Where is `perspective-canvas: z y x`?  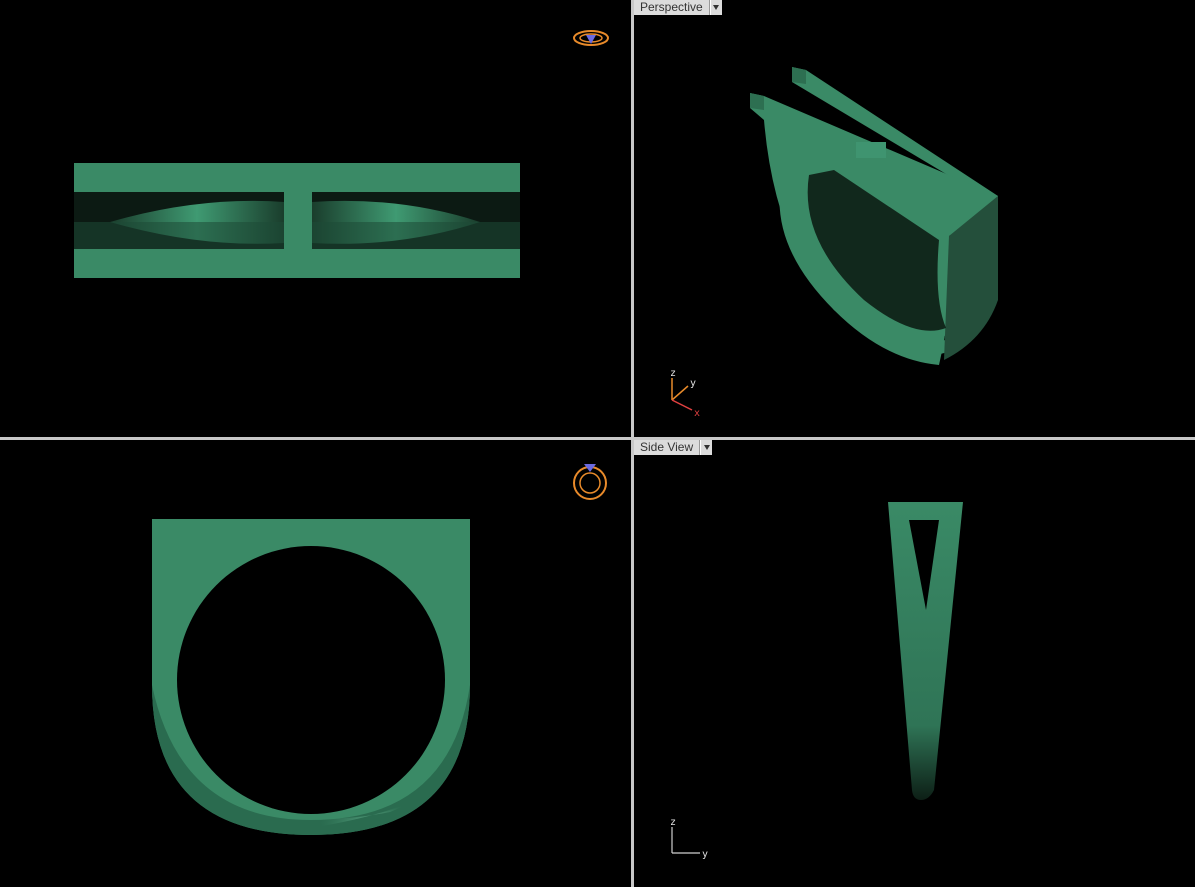 perspective-canvas: z y x is located at coordinates (834, 243).